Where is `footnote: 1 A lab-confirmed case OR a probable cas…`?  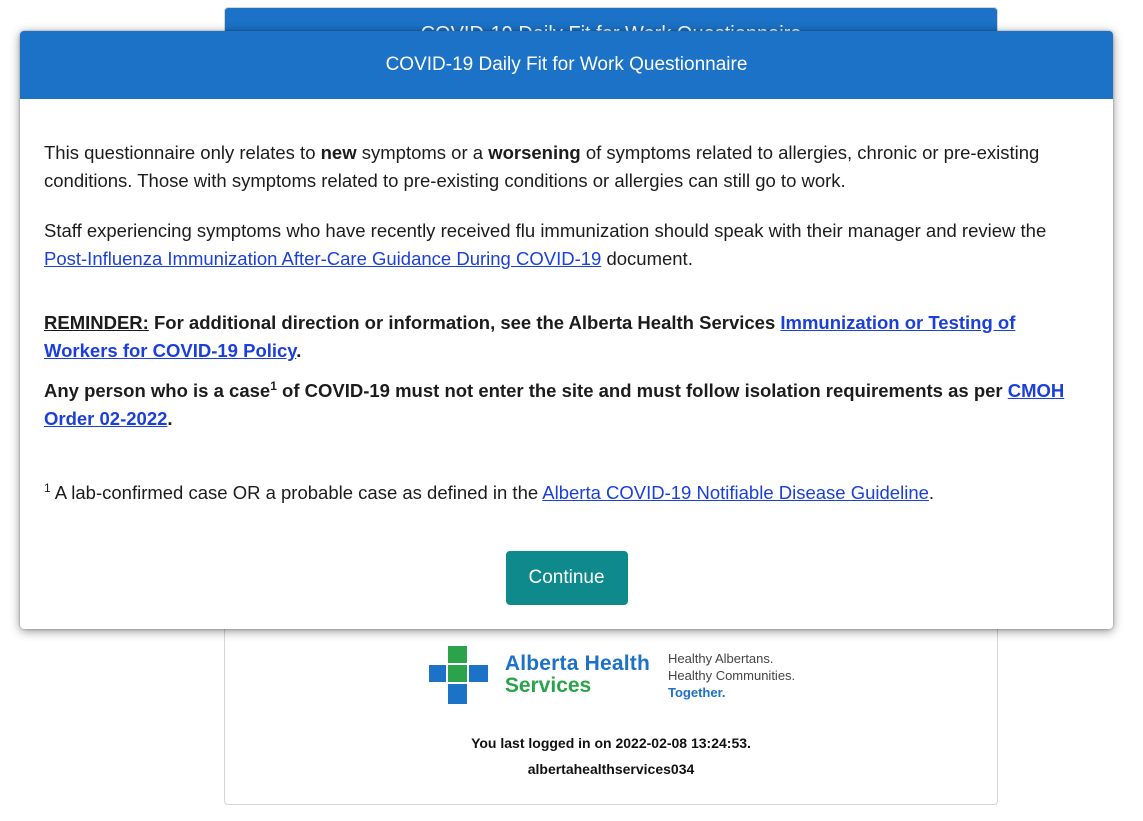
footnote: 1 A lab-confirmed case OR a probable cas… is located at coordinates (489, 492).